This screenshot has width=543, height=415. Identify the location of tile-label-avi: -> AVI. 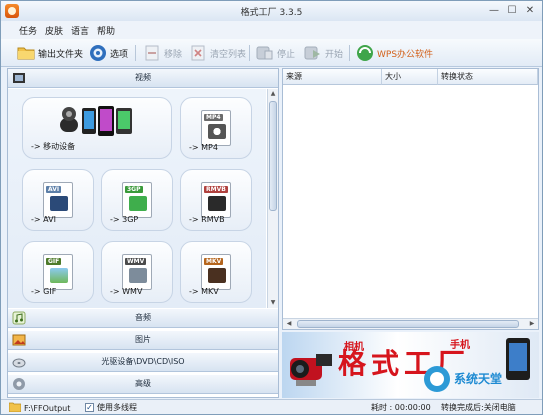
(43, 219).